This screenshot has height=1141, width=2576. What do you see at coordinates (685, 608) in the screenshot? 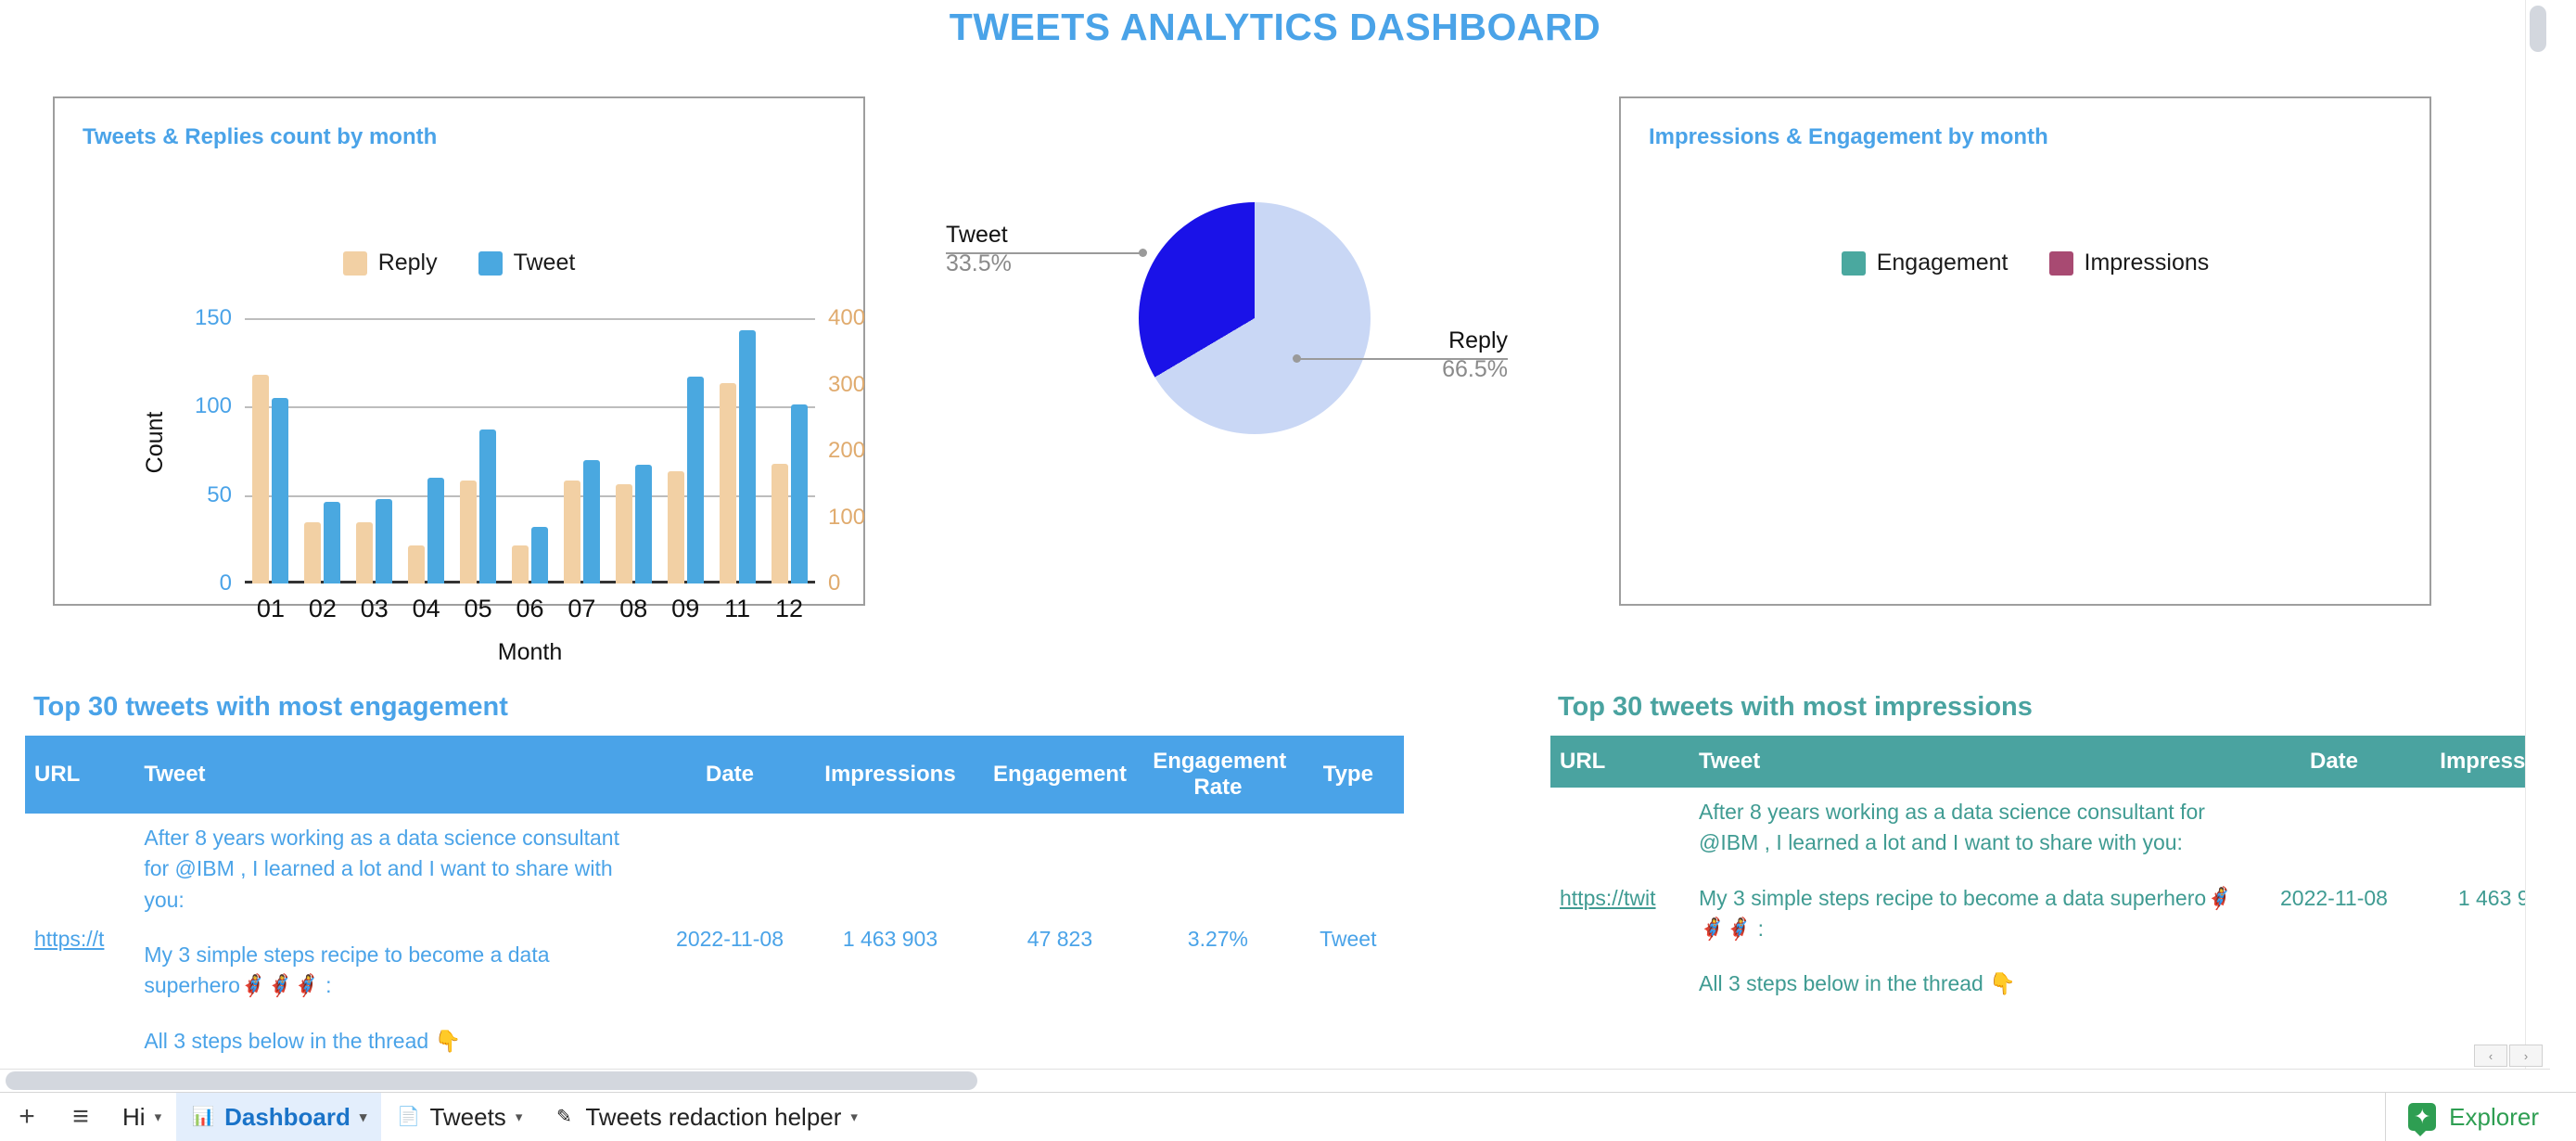
I see `x-axis-tick: 09` at bounding box center [685, 608].